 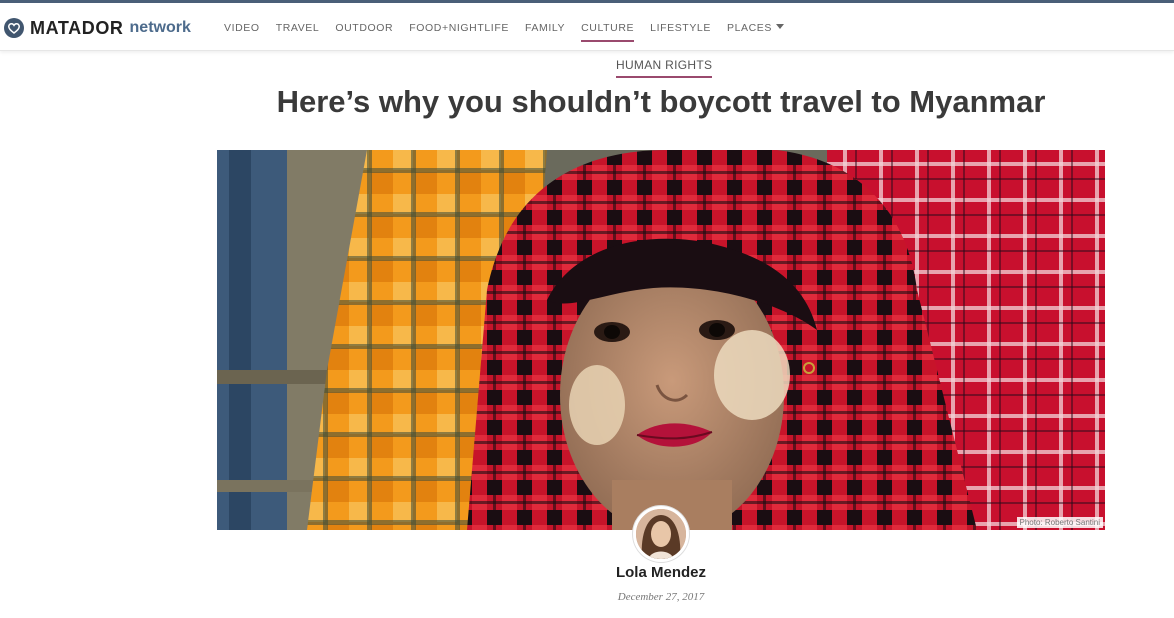 I want to click on nav-item-places: PLACES, so click(x=755, y=28).